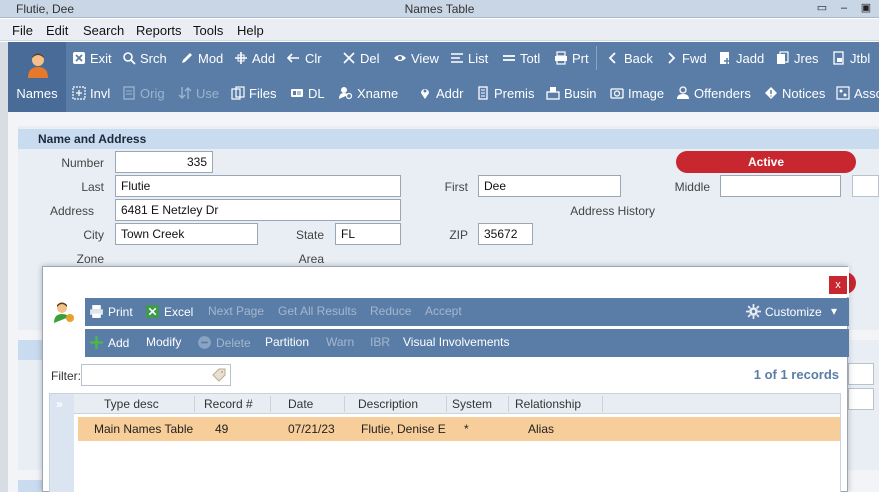  Describe the element at coordinates (169, 311) in the screenshot. I see `dialog-excel-button: Excel` at that location.